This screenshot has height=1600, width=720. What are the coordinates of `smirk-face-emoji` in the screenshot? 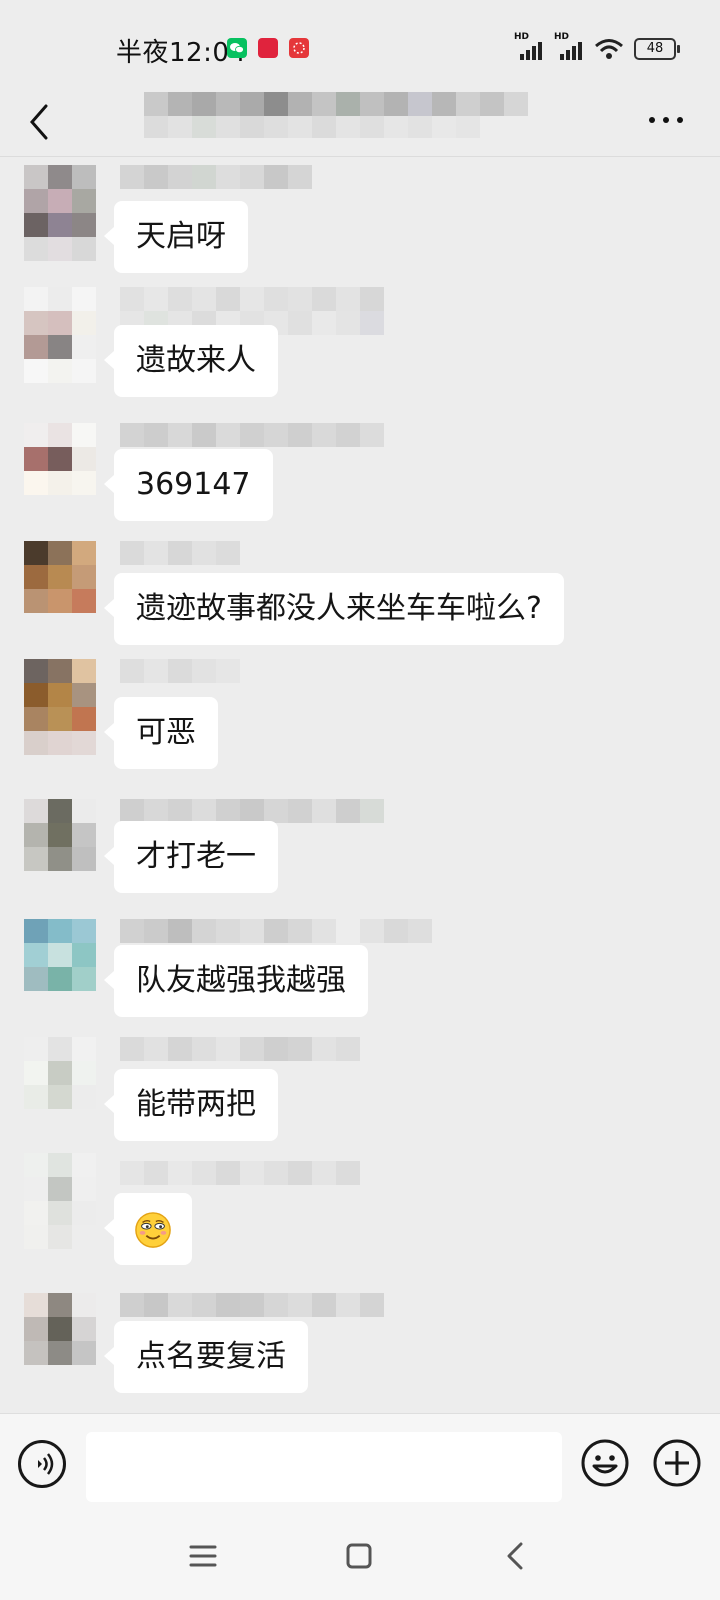 It's located at (153, 1229).